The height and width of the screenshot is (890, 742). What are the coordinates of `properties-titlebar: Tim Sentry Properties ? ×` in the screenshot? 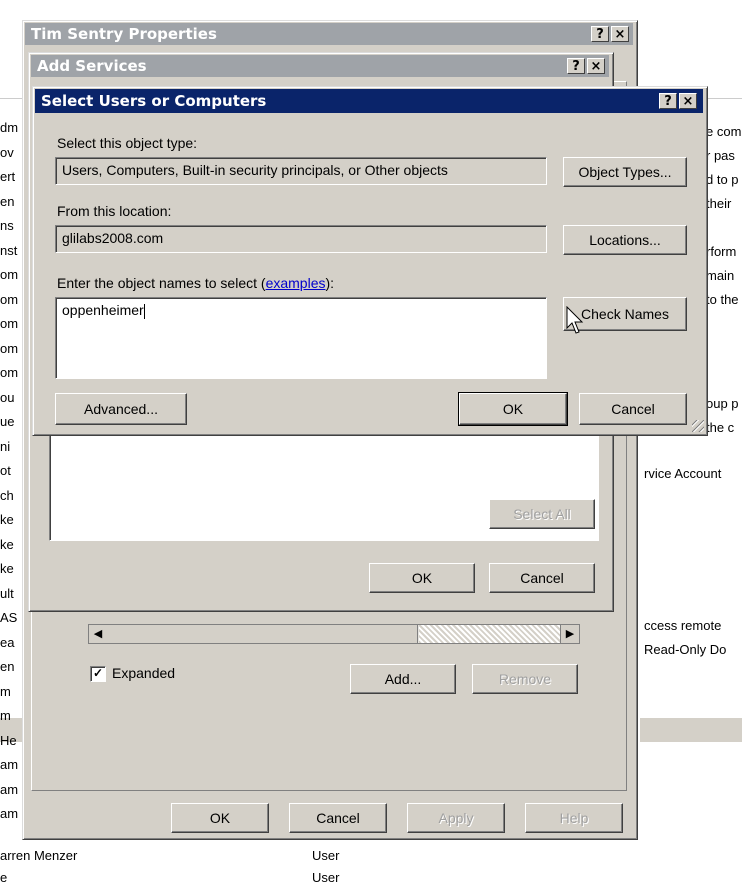 It's located at (329, 34).